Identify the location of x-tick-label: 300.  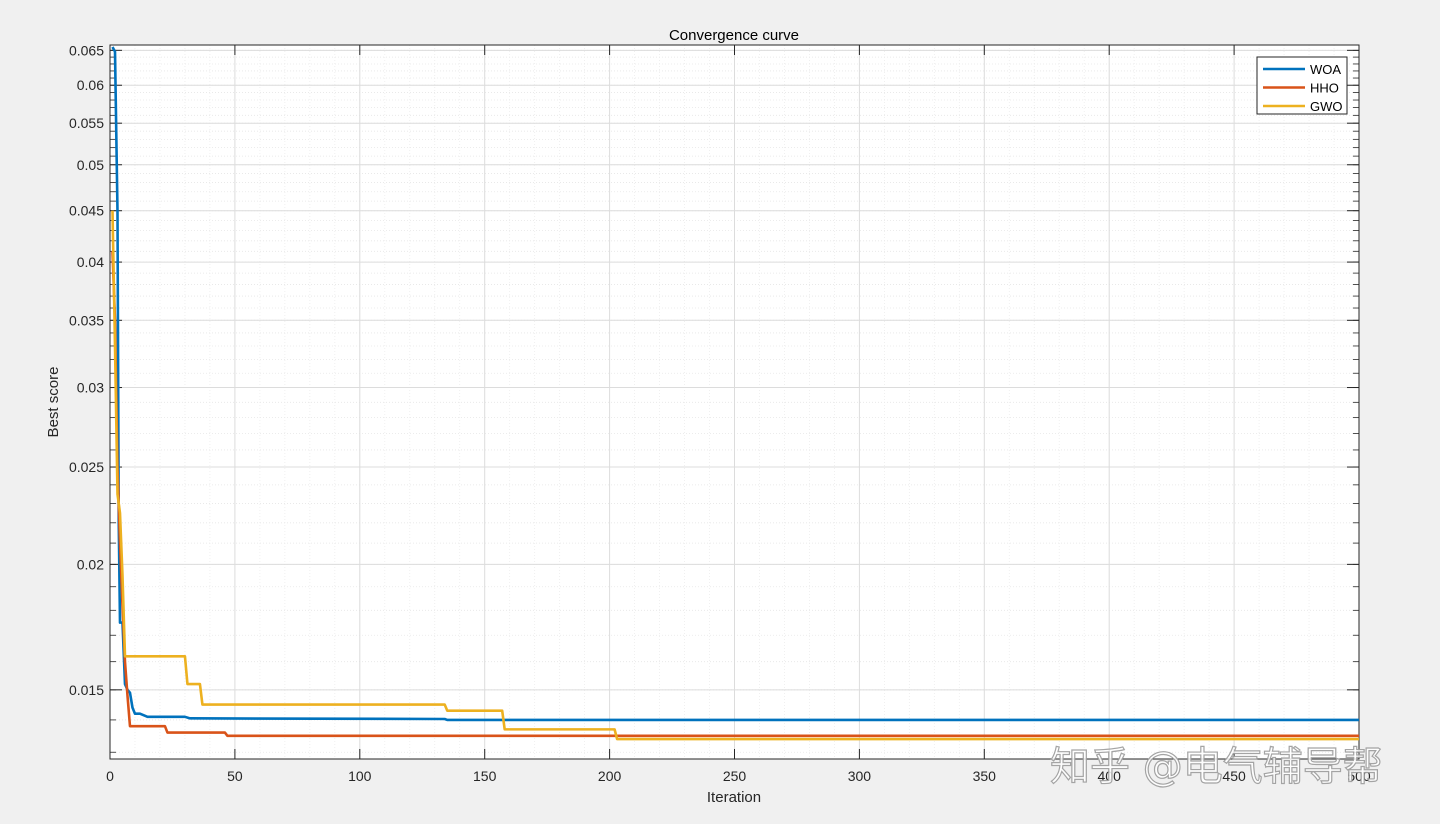
(860, 776).